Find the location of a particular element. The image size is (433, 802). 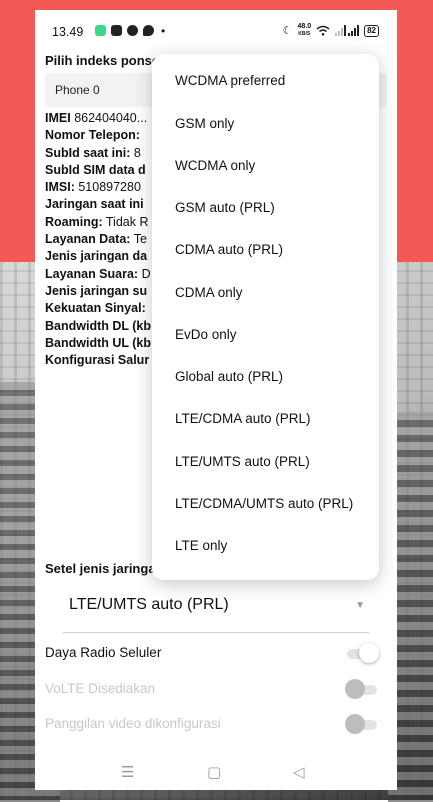

net-speed-unit: KB/S is located at coordinates (304, 34).